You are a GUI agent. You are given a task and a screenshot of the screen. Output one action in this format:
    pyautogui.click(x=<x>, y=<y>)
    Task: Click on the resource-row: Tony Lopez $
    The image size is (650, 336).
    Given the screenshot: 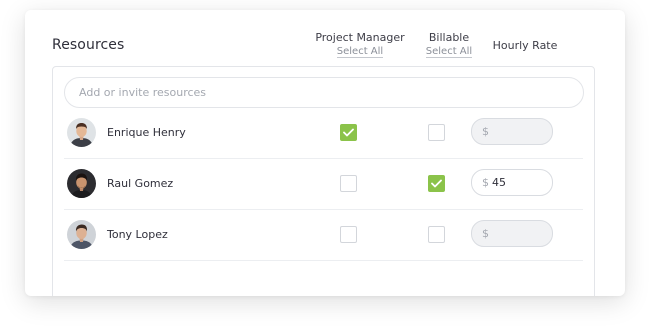 What is the action you would take?
    pyautogui.click(x=323, y=235)
    